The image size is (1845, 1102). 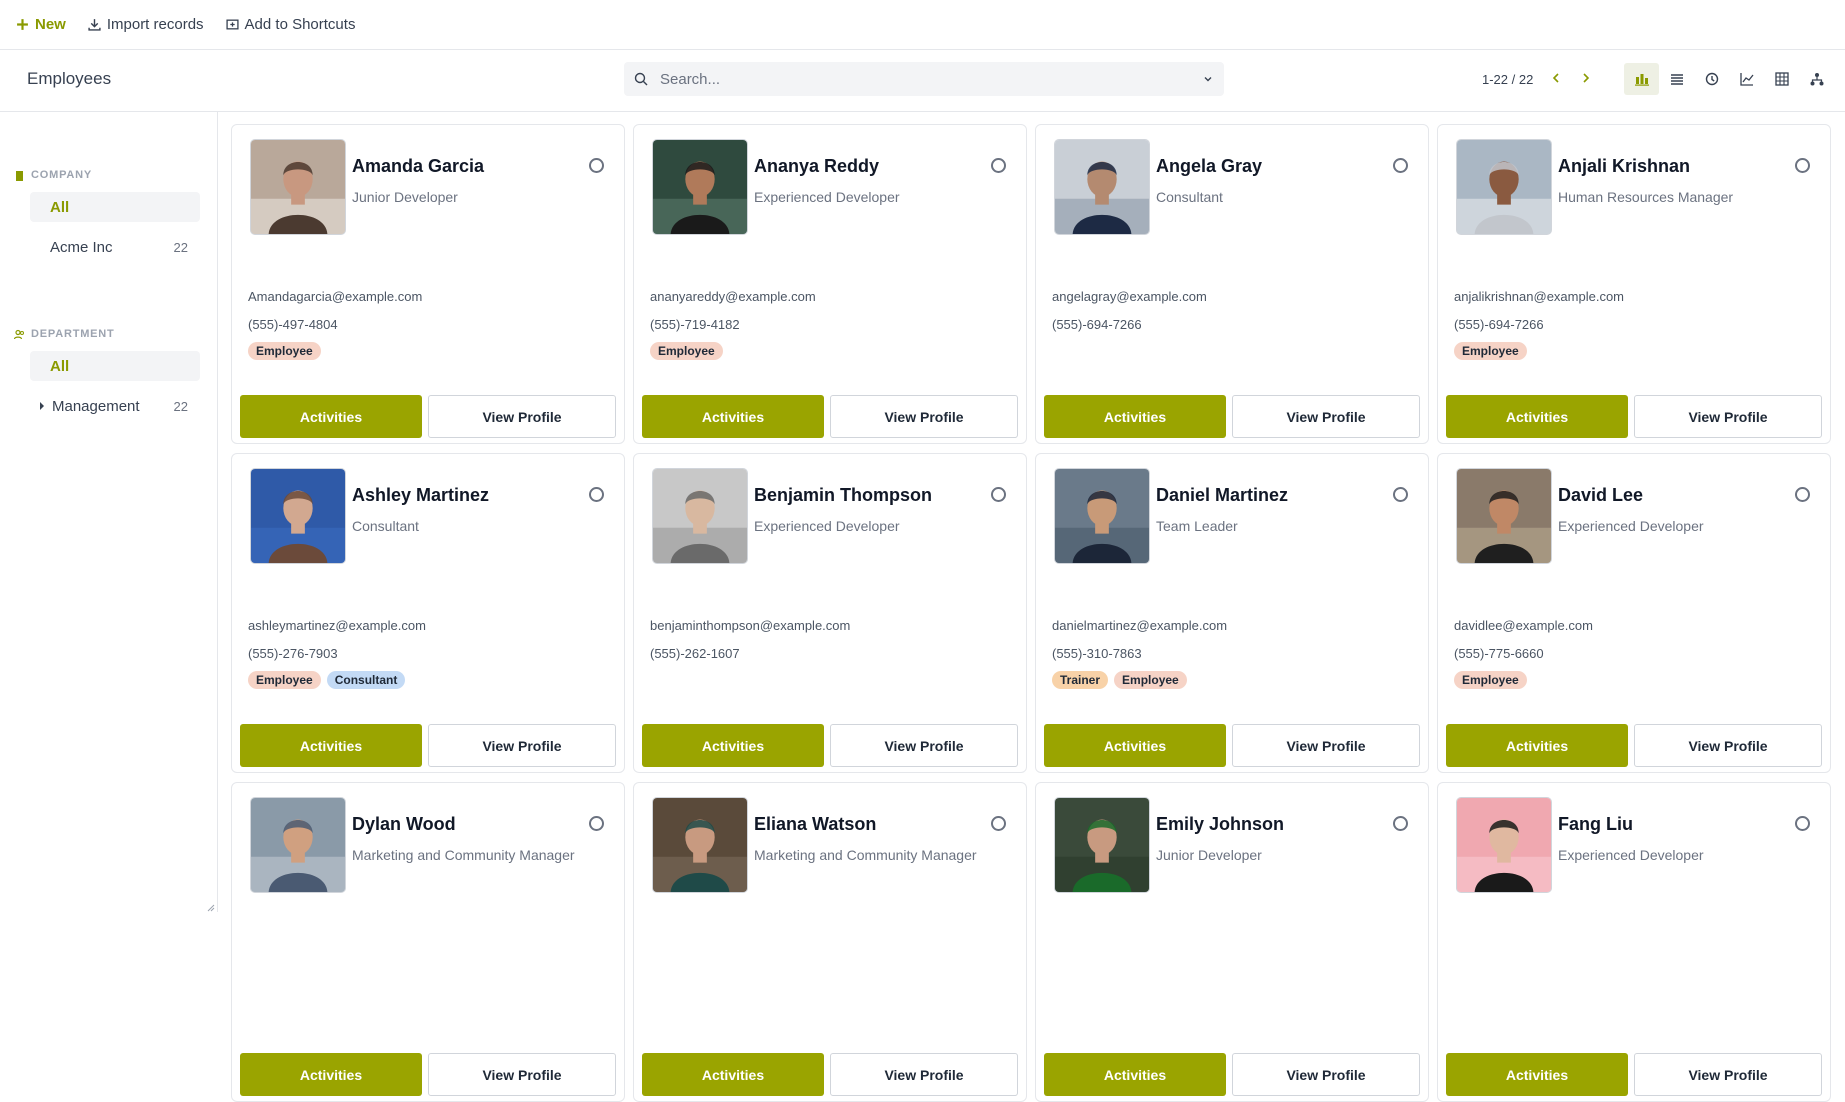 I want to click on add-to-shortcuts-button: Add to Shortcuts, so click(x=290, y=24).